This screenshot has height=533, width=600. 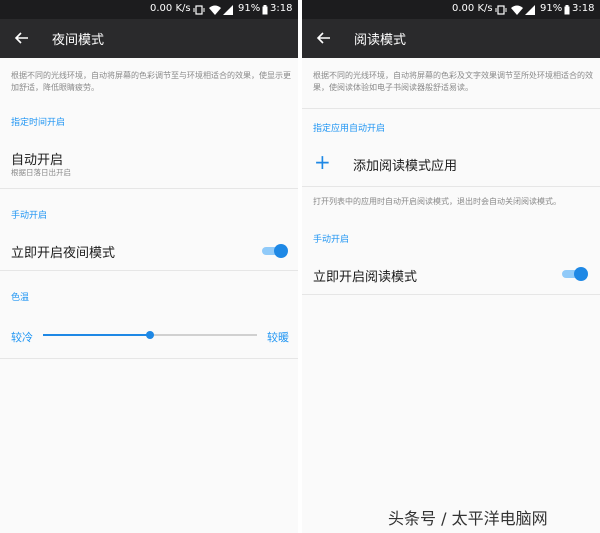 What do you see at coordinates (37, 160) in the screenshot?
I see `auto-on-title: 自动开启` at bounding box center [37, 160].